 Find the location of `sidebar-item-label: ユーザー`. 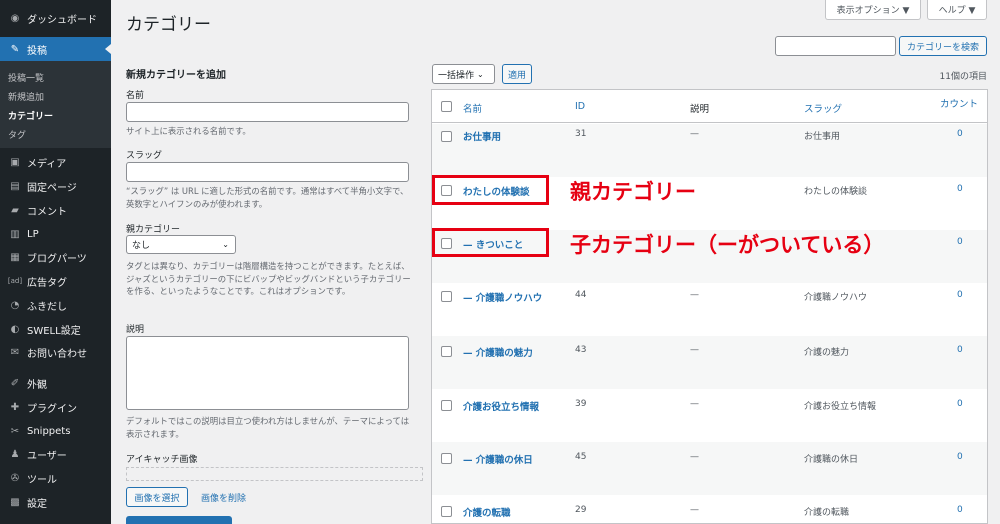

sidebar-item-label: ユーザー is located at coordinates (47, 456).